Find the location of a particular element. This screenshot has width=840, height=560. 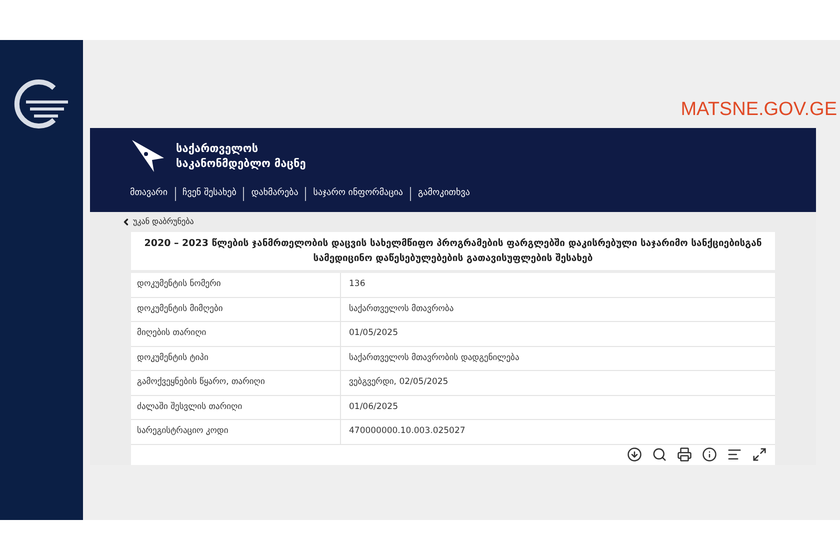

document-title: 2020 – 2023 წლების ჯანმრთელობის დაცვის სახელმწიფო პროგრამების ფარგლებში დაკისრებული საჯარიმო სანქციებისგან სამედიცინო დაწესებულებების გათავისუფლების შესახებ is located at coordinates (453, 252).